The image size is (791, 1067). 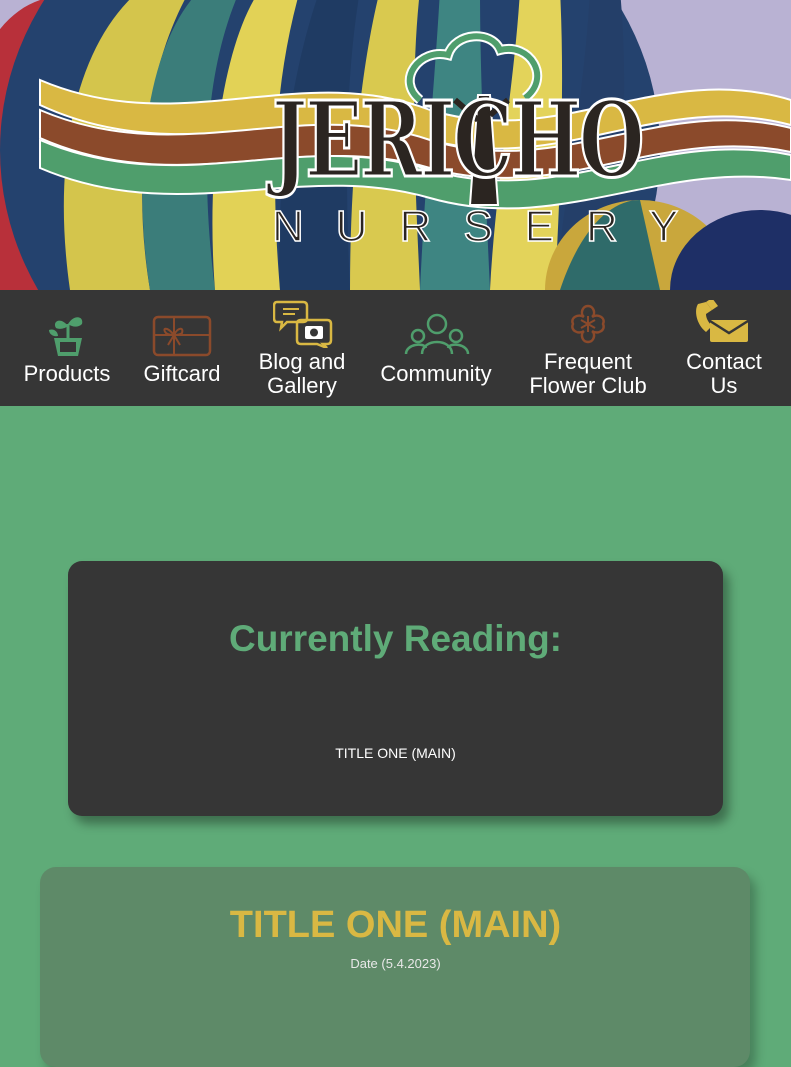 I want to click on nav-item-products: Products, so click(x=67, y=348).